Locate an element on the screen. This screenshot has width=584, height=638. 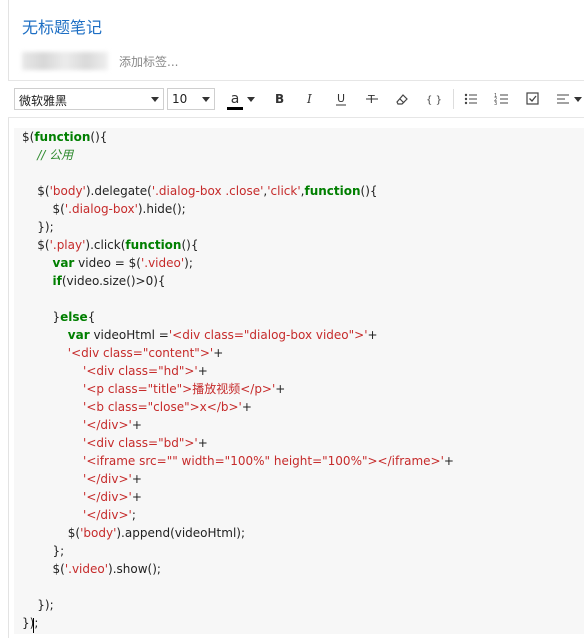
checkbox-button is located at coordinates (533, 99).